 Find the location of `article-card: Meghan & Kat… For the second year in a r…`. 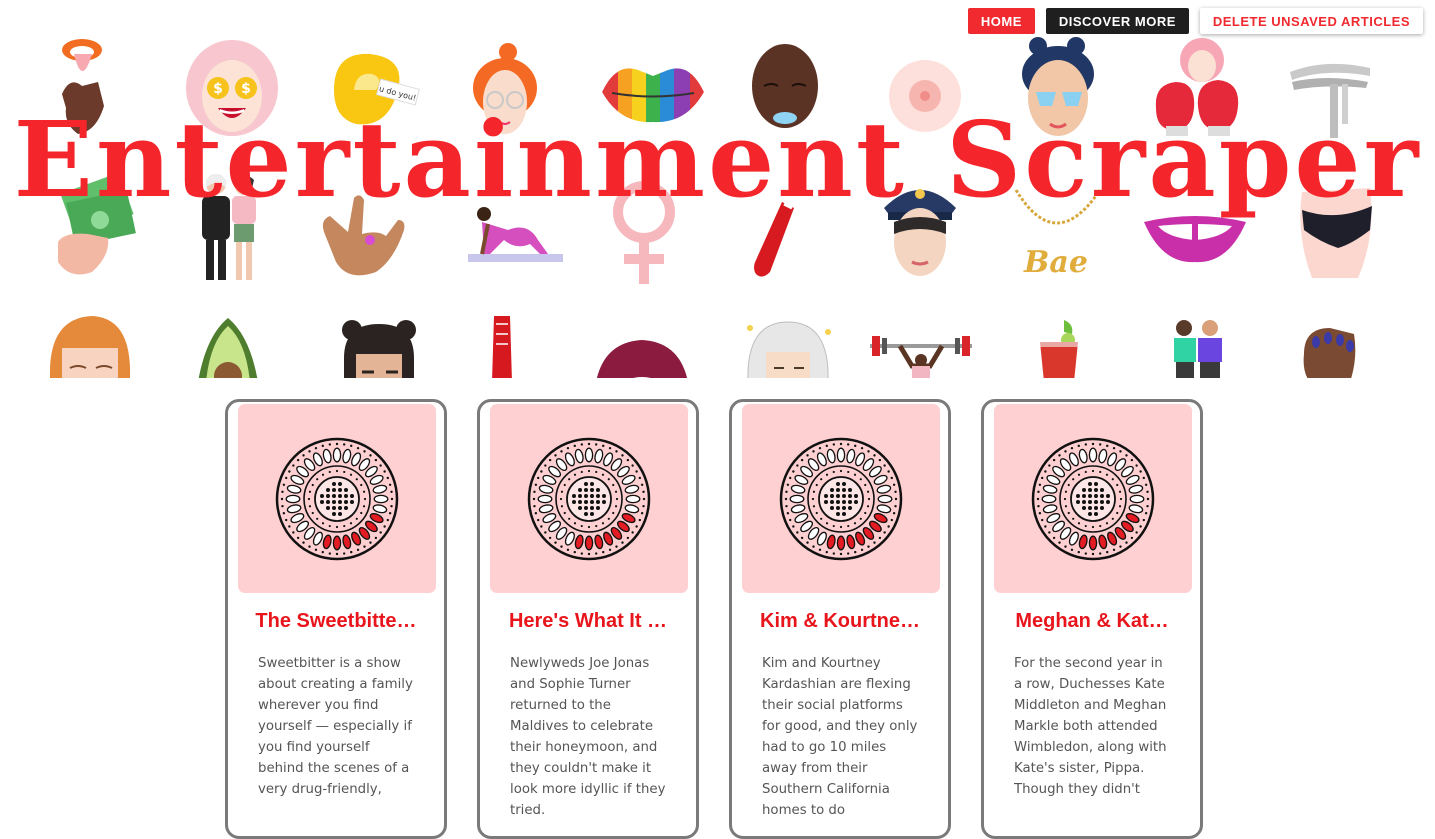

article-card: Meghan & Kat… For the second year in a r… is located at coordinates (1092, 619).